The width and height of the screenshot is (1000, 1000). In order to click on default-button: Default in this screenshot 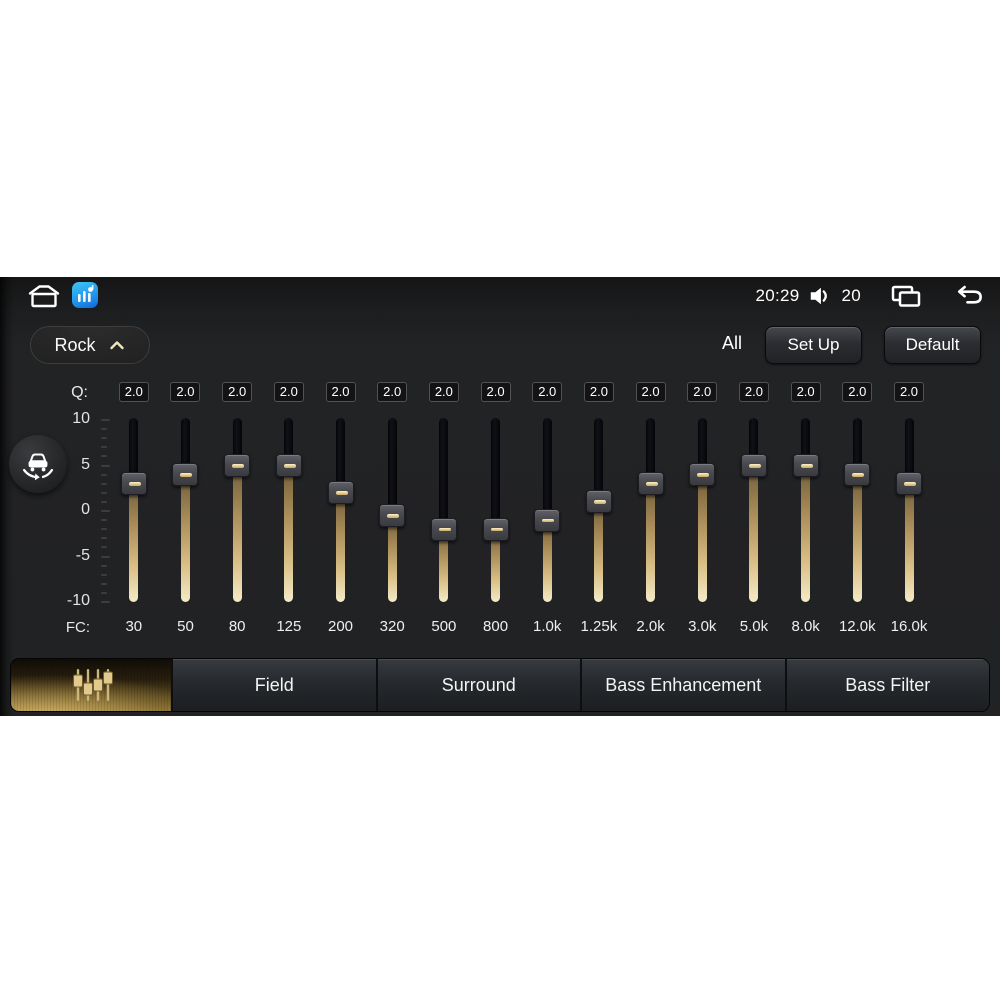, I will do `click(932, 345)`.